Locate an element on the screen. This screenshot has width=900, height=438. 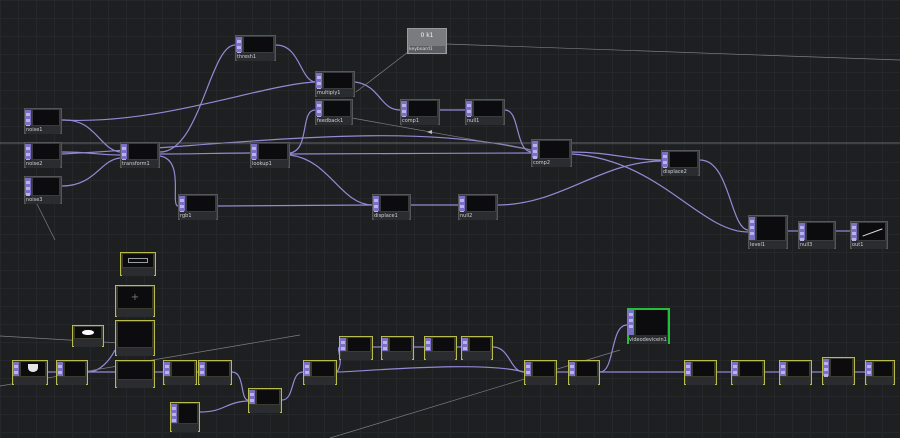
noise2-node: noise2 is located at coordinates (43, 155).